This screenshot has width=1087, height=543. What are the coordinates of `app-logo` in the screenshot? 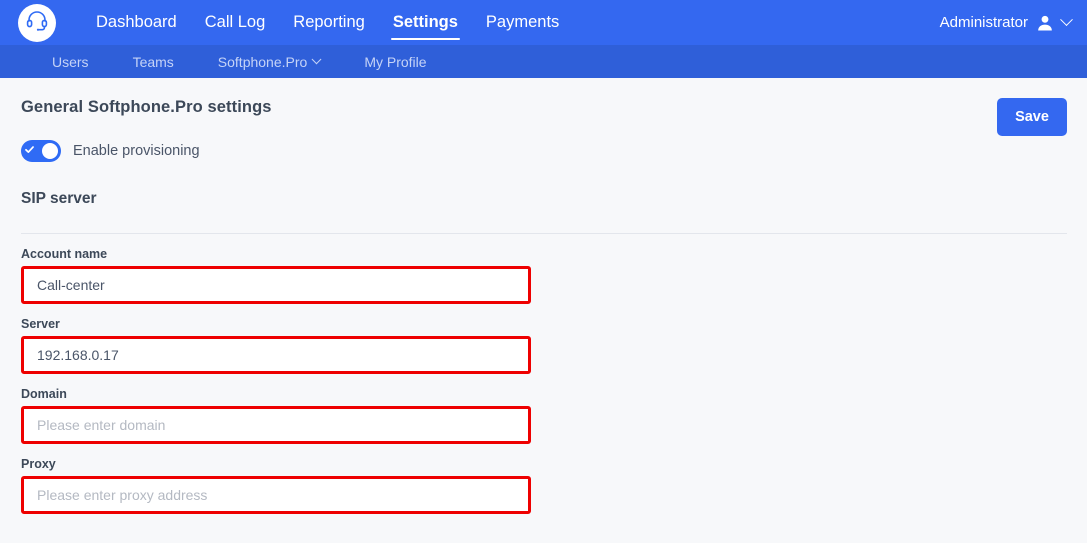 It's located at (37, 22).